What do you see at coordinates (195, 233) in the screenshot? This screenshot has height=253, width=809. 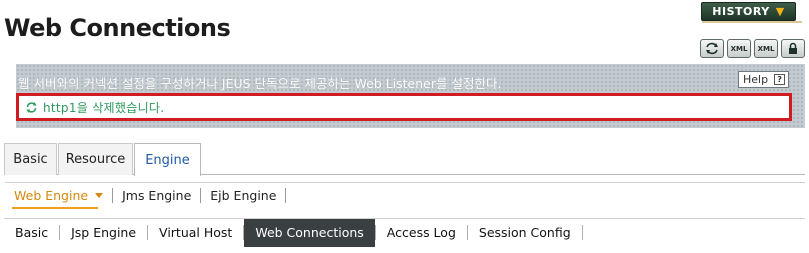 I see `subtab-virtual-host: Virtual Host` at bounding box center [195, 233].